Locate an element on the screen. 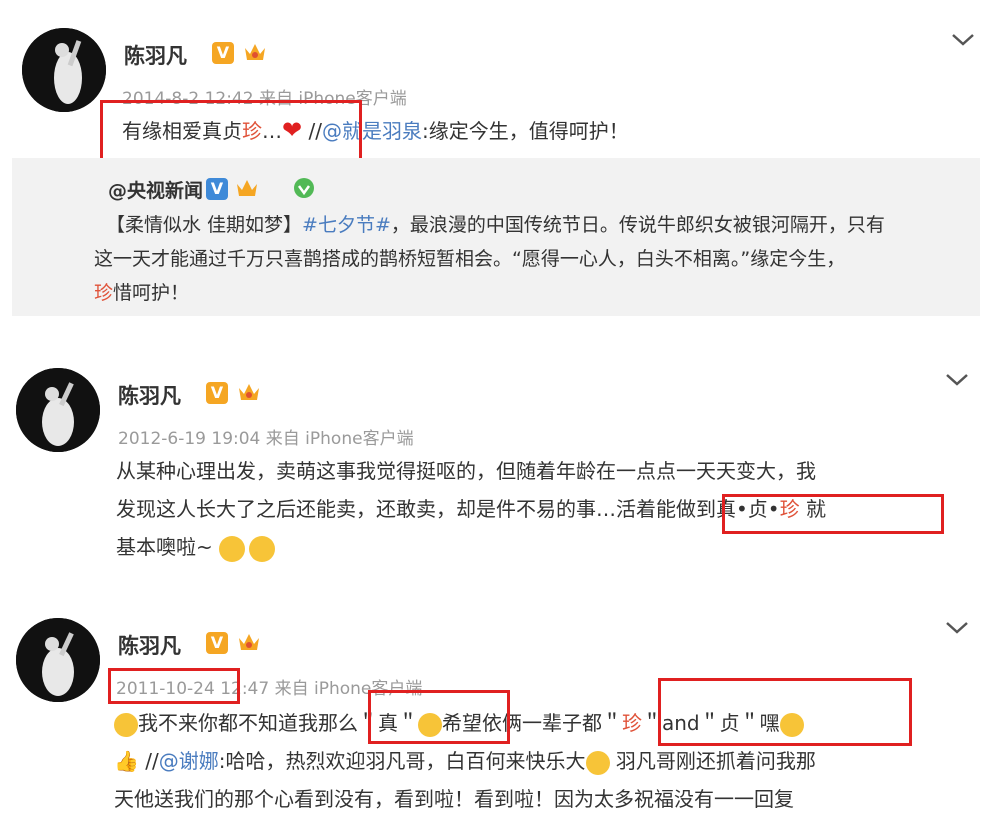 This screenshot has height=818, width=1006. text-segment: ，最浪漫的中国传统节日。传说牛郎织女被银河隔开，只有 is located at coordinates (637, 225).